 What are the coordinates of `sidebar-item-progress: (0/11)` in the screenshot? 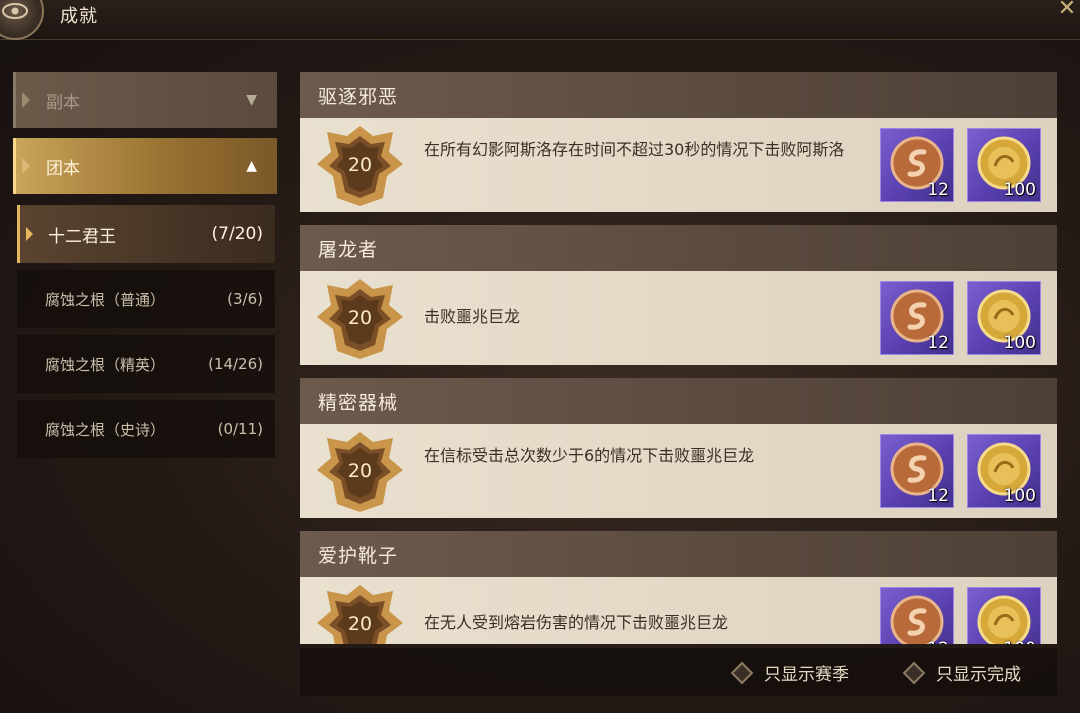 It's located at (240, 429).